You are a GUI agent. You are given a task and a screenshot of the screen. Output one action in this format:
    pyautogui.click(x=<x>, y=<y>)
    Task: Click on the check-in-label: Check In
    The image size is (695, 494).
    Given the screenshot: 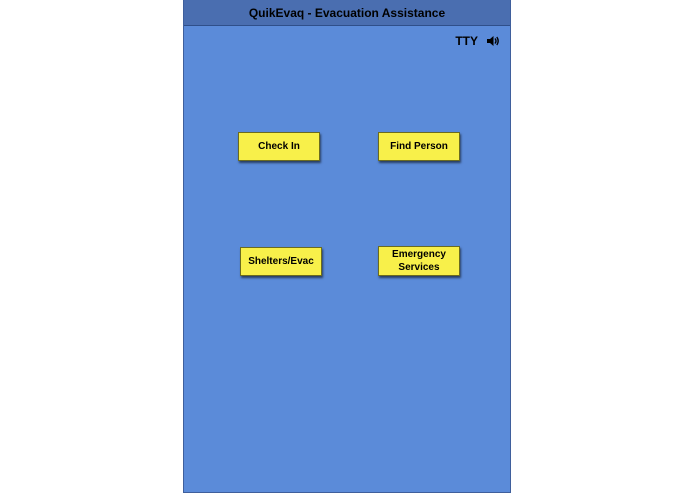 What is the action you would take?
    pyautogui.click(x=279, y=146)
    